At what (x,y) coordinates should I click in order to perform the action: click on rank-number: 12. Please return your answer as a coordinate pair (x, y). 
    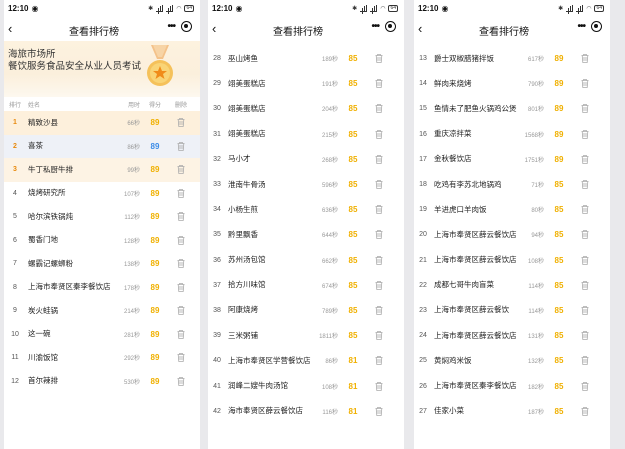
    Looking at the image, I should click on (15, 381).